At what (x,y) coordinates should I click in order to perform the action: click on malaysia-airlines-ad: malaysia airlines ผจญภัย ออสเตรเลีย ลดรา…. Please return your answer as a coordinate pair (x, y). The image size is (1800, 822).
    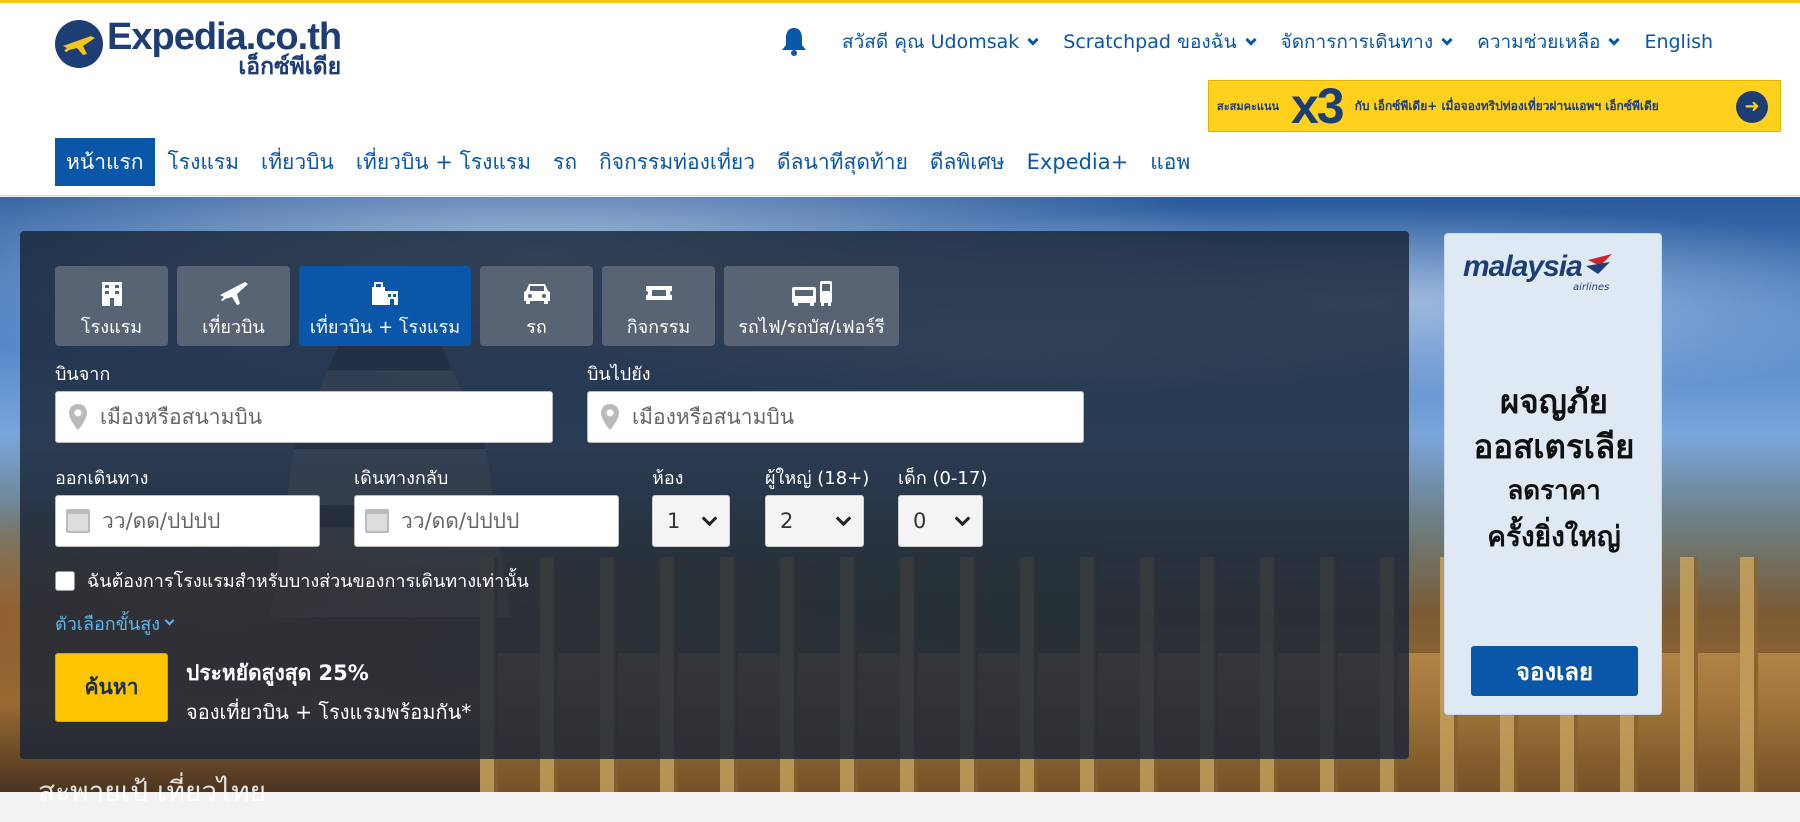
    Looking at the image, I should click on (1553, 474).